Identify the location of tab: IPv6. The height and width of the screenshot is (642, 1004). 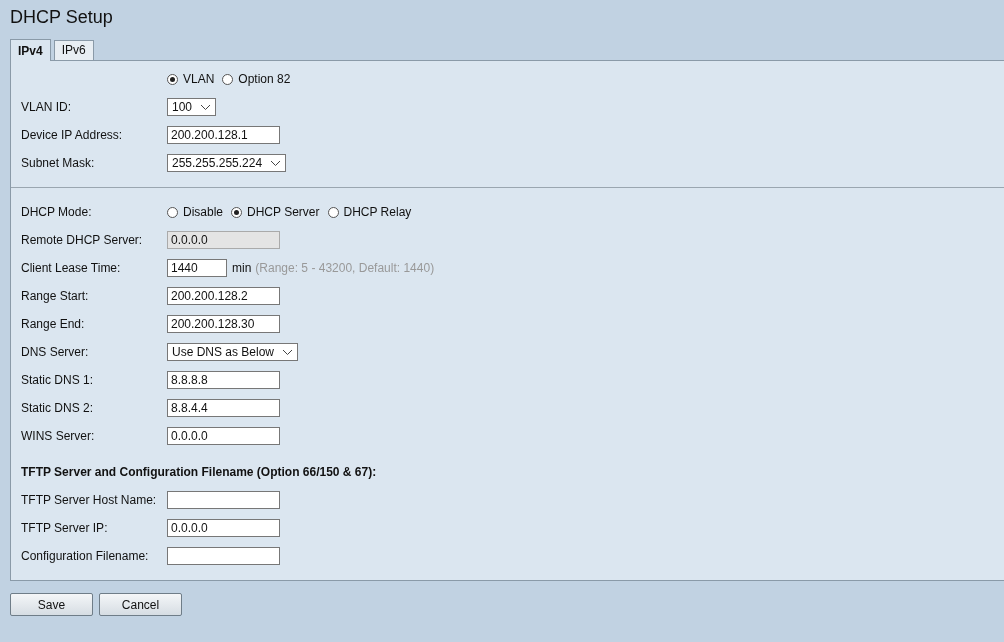
(73, 50).